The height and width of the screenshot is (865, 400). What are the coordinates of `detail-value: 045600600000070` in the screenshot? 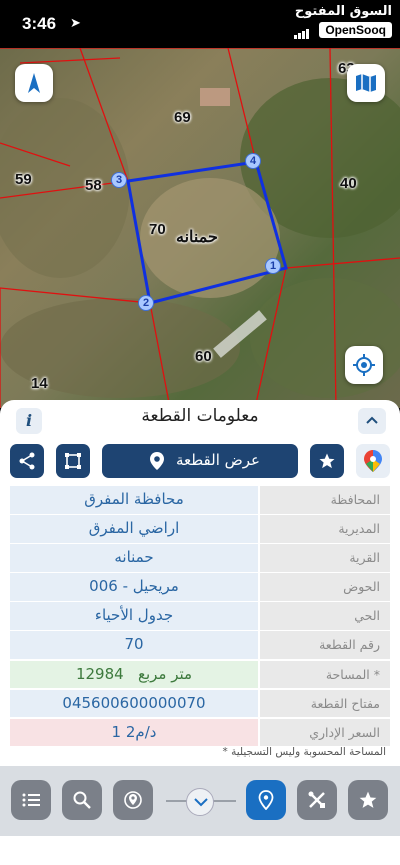 It's located at (134, 703).